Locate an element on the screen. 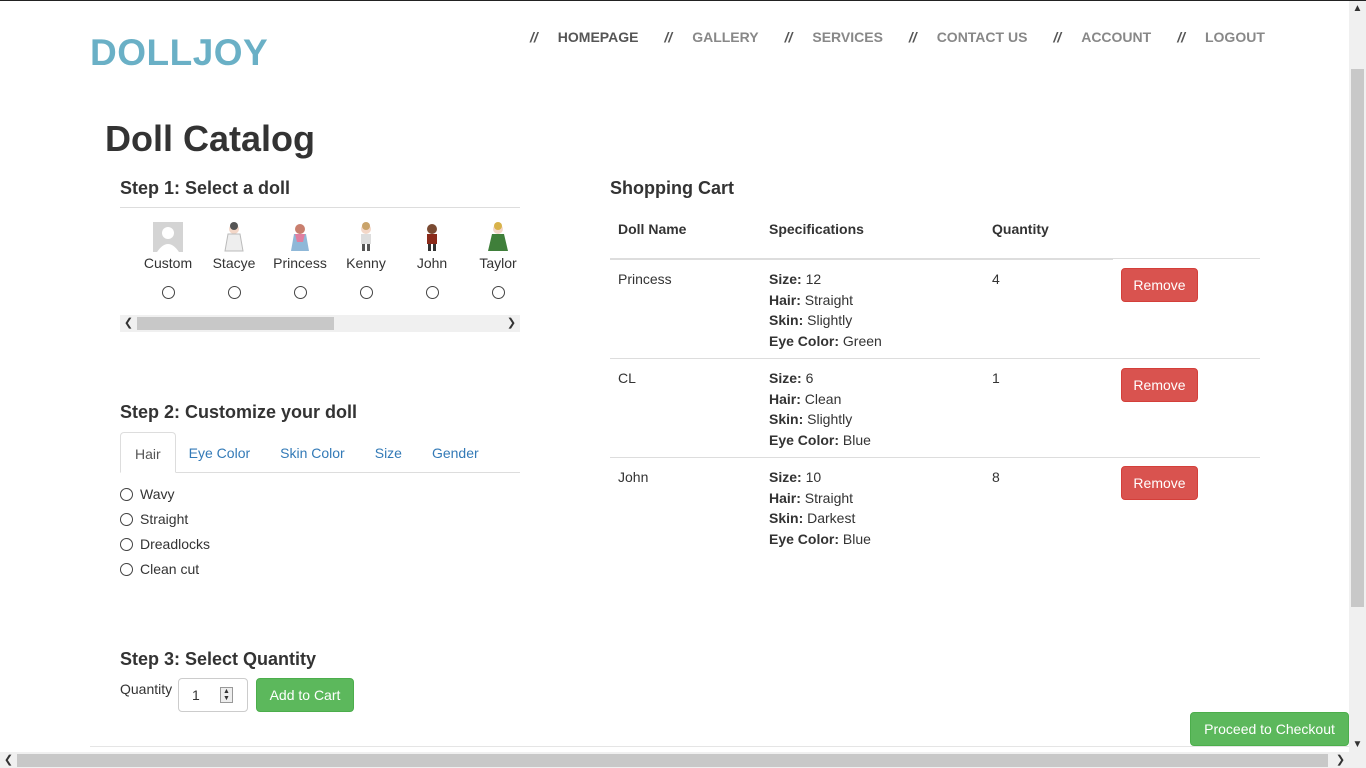 This screenshot has height=768, width=1366. quantity-value: 1 is located at coordinates (196, 695).